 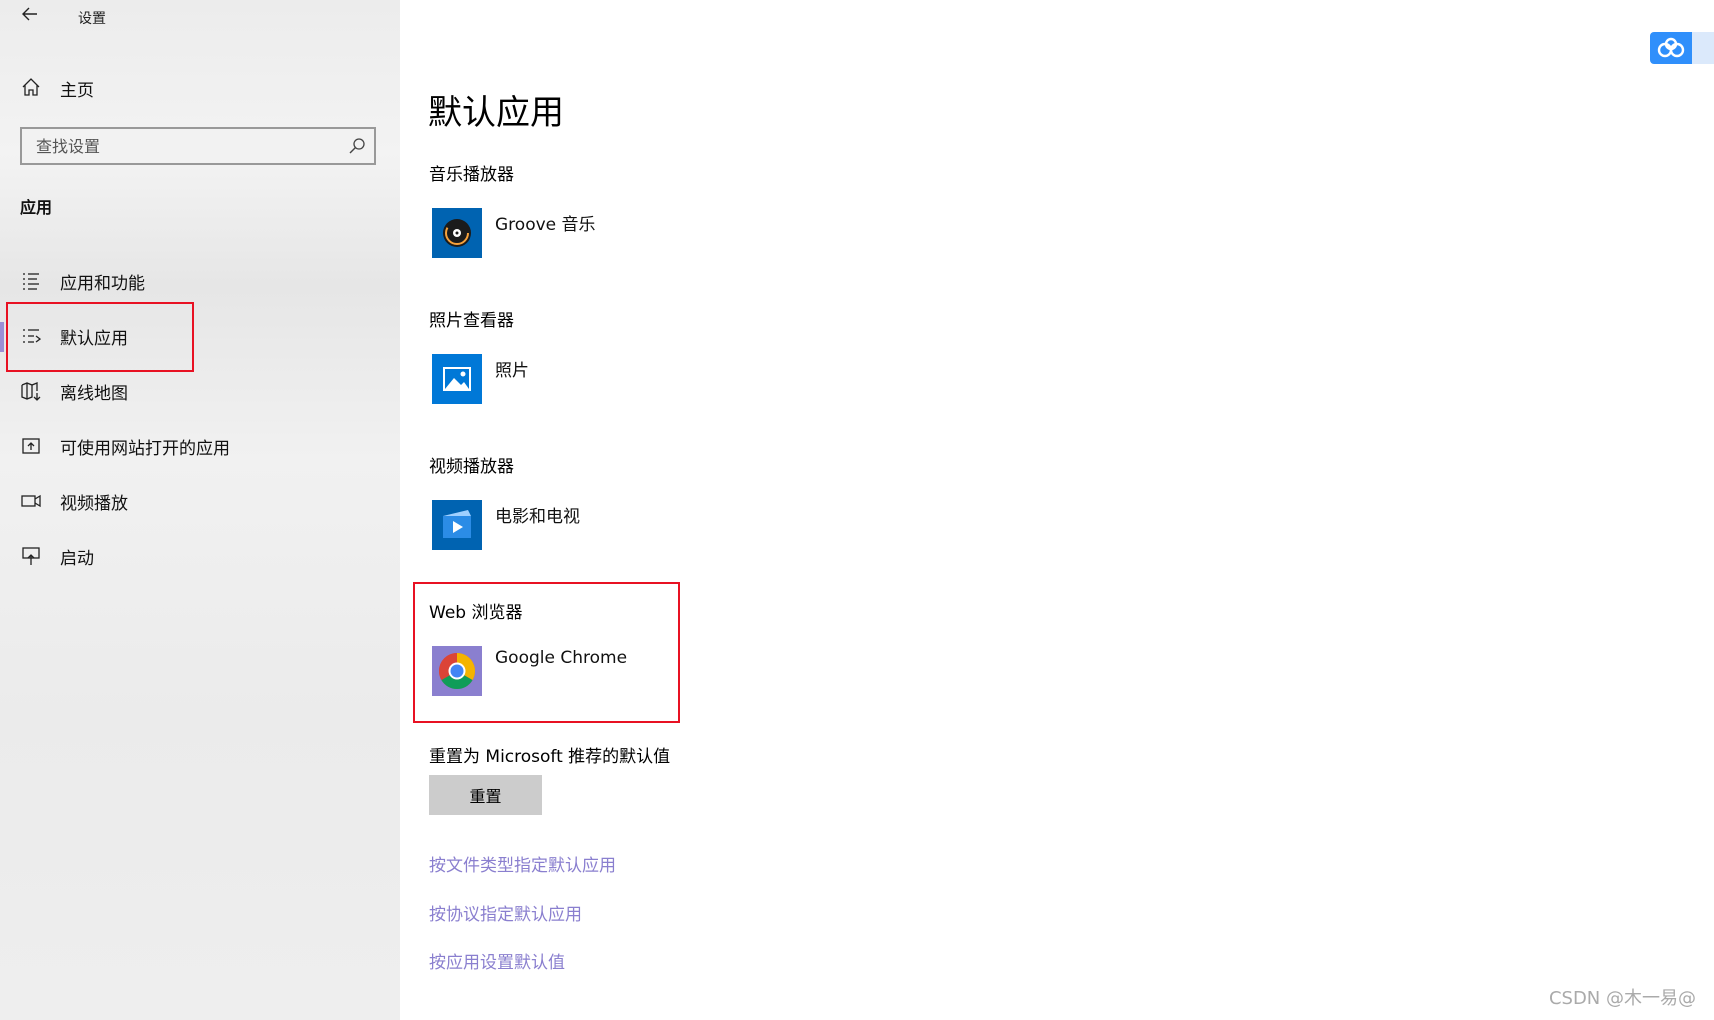 I want to click on sidebar-item-video-playback: 视频播放, so click(x=200, y=501).